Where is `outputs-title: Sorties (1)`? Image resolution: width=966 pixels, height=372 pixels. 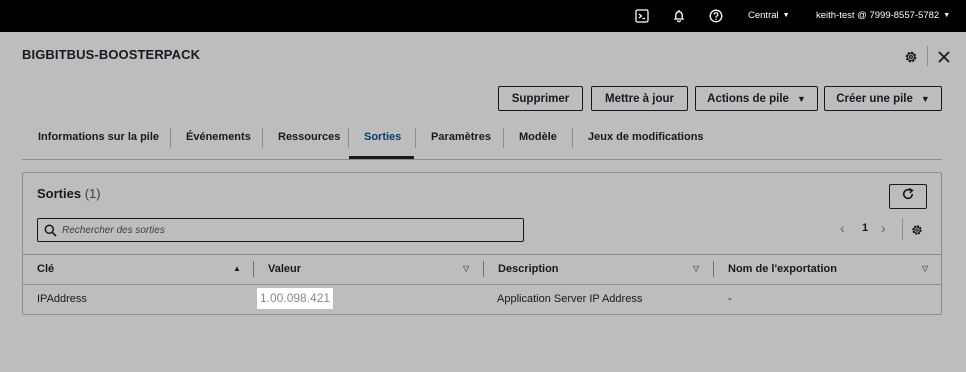
outputs-title: Sorties (1) is located at coordinates (69, 193).